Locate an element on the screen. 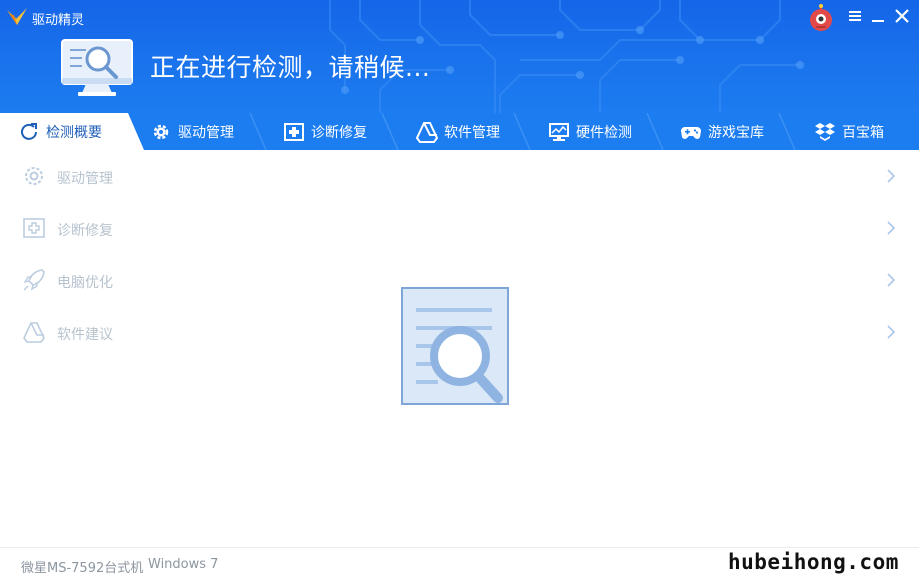 The image size is (919, 582). close-icon is located at coordinates (902, 16).